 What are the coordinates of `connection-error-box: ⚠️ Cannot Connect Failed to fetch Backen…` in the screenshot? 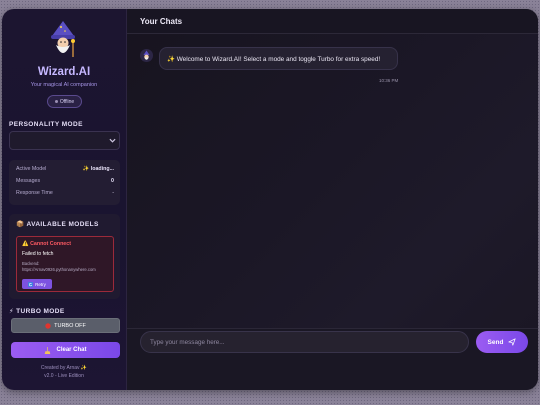 It's located at (65, 264).